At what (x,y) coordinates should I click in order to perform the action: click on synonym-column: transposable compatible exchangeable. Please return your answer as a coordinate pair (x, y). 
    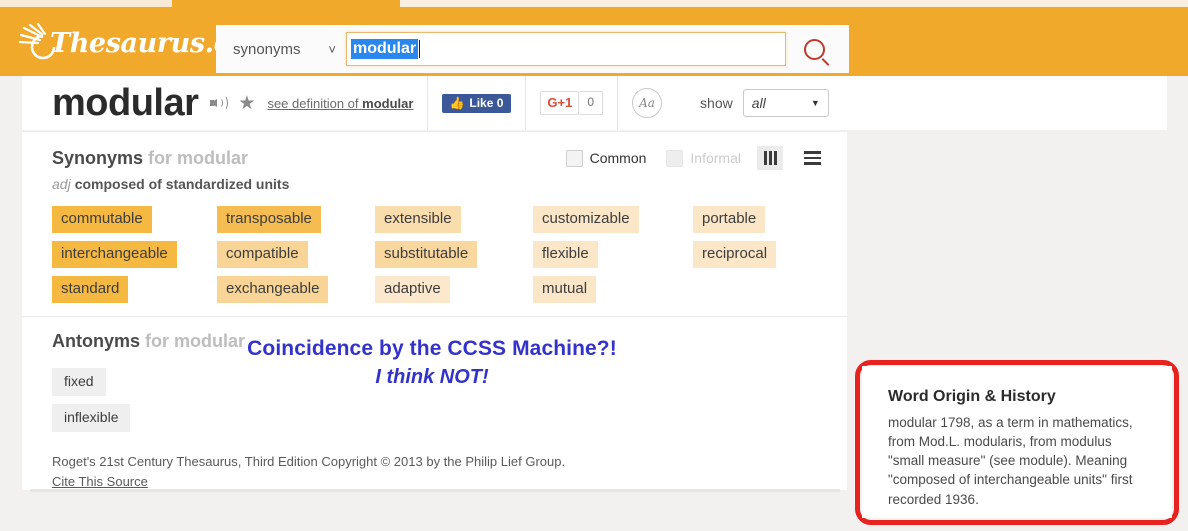
    Looking at the image, I should click on (296, 254).